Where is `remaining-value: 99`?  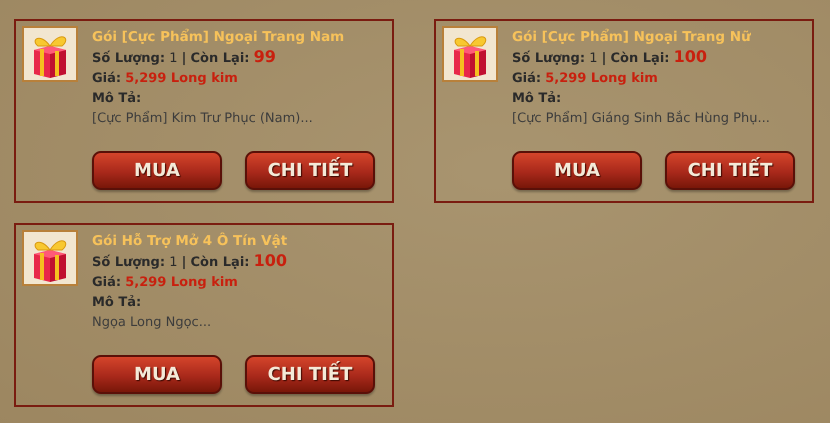 remaining-value: 99 is located at coordinates (265, 56).